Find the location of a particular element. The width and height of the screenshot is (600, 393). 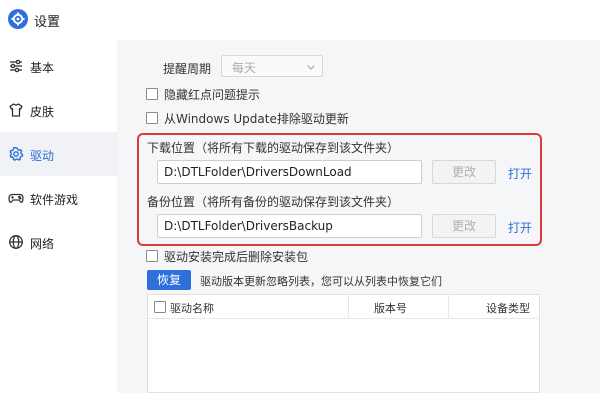

sidebar-item-label: 软件游戏 is located at coordinates (54, 200).